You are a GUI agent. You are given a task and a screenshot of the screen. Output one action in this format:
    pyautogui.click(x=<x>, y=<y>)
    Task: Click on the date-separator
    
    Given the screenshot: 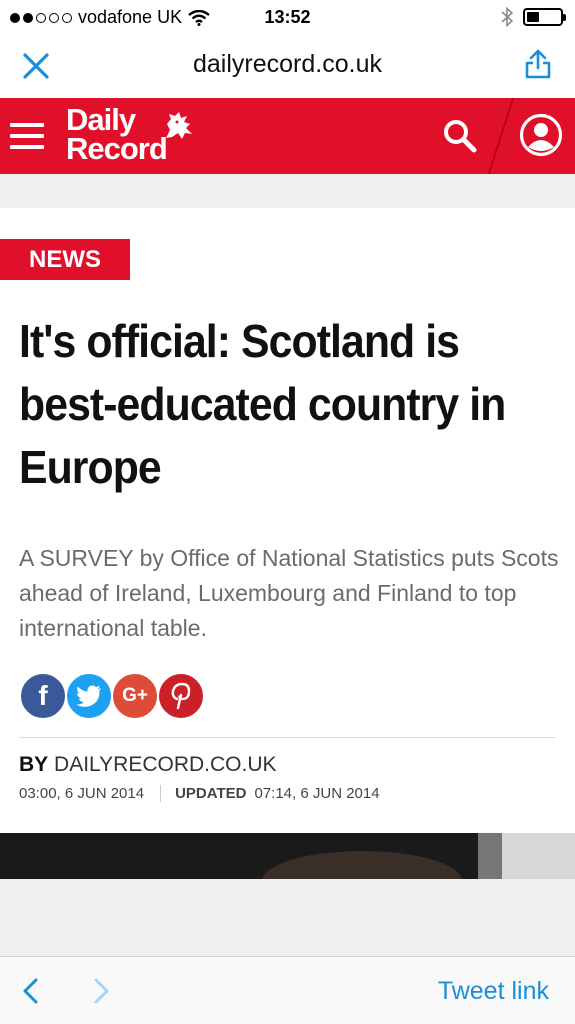 What is the action you would take?
    pyautogui.click(x=161, y=793)
    